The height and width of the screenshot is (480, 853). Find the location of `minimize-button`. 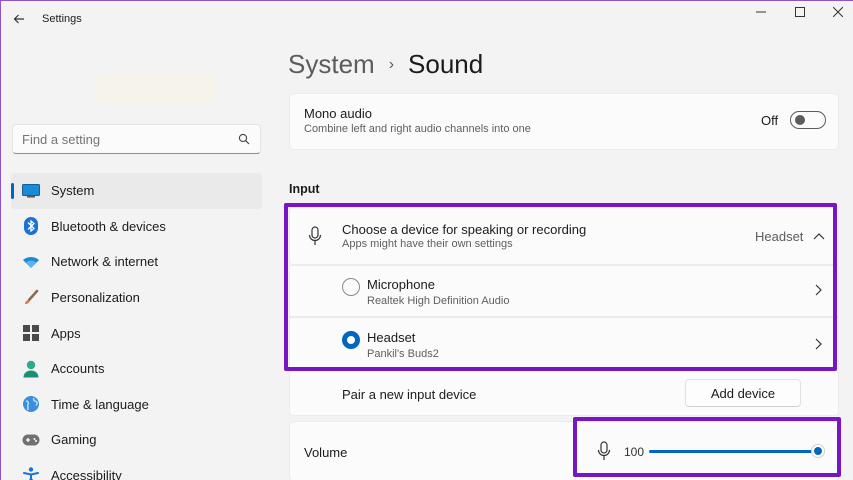

minimize-button is located at coordinates (761, 12).